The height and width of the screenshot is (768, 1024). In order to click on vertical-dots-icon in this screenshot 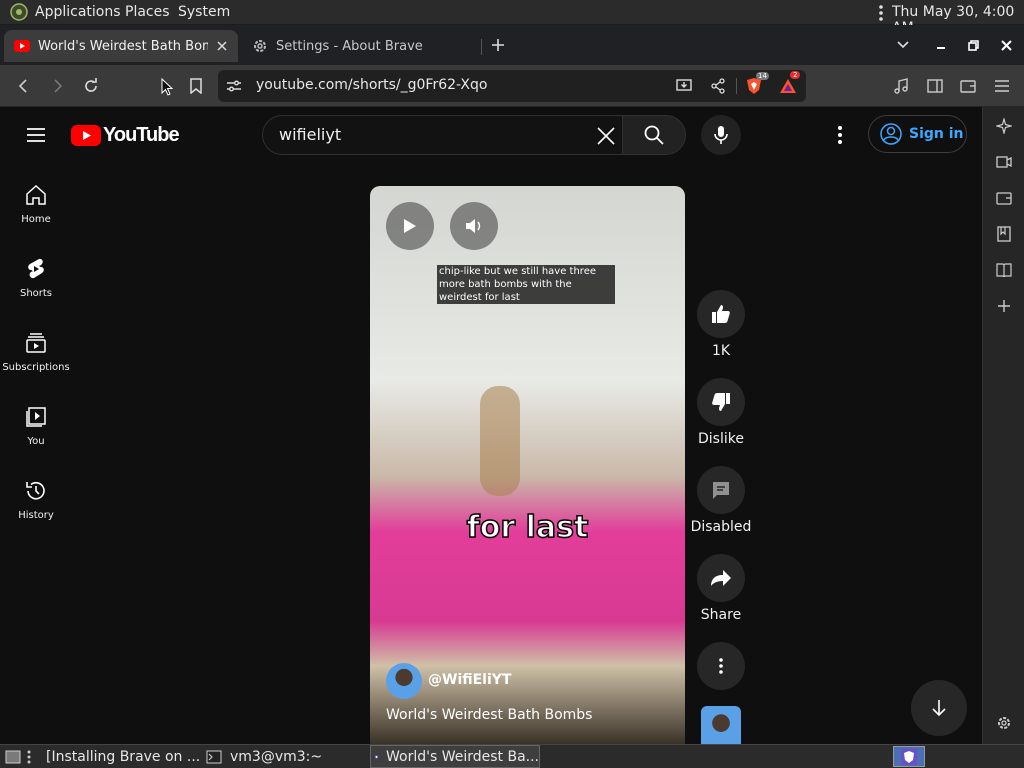, I will do `click(721, 666)`.